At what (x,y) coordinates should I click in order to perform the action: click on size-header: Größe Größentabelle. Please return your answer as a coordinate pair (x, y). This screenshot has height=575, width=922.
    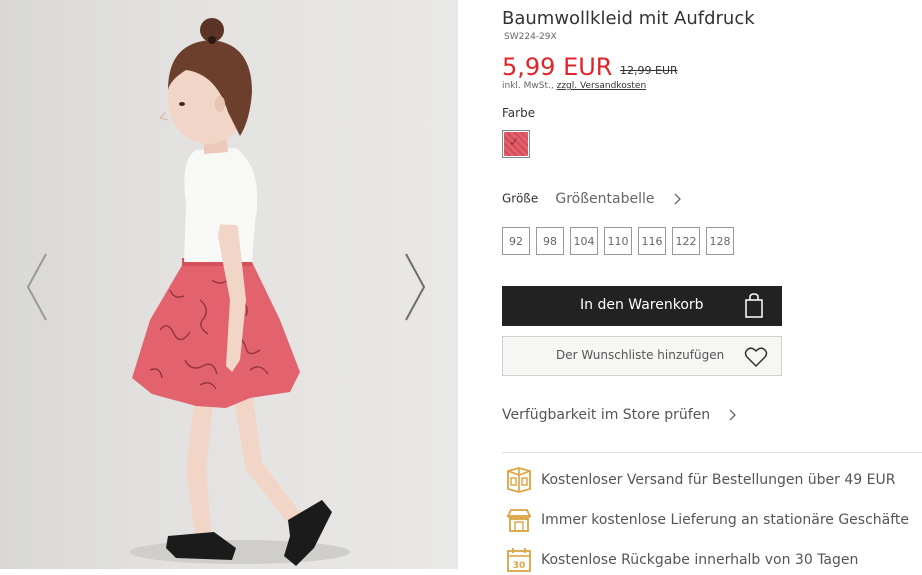
    Looking at the image, I should click on (592, 197).